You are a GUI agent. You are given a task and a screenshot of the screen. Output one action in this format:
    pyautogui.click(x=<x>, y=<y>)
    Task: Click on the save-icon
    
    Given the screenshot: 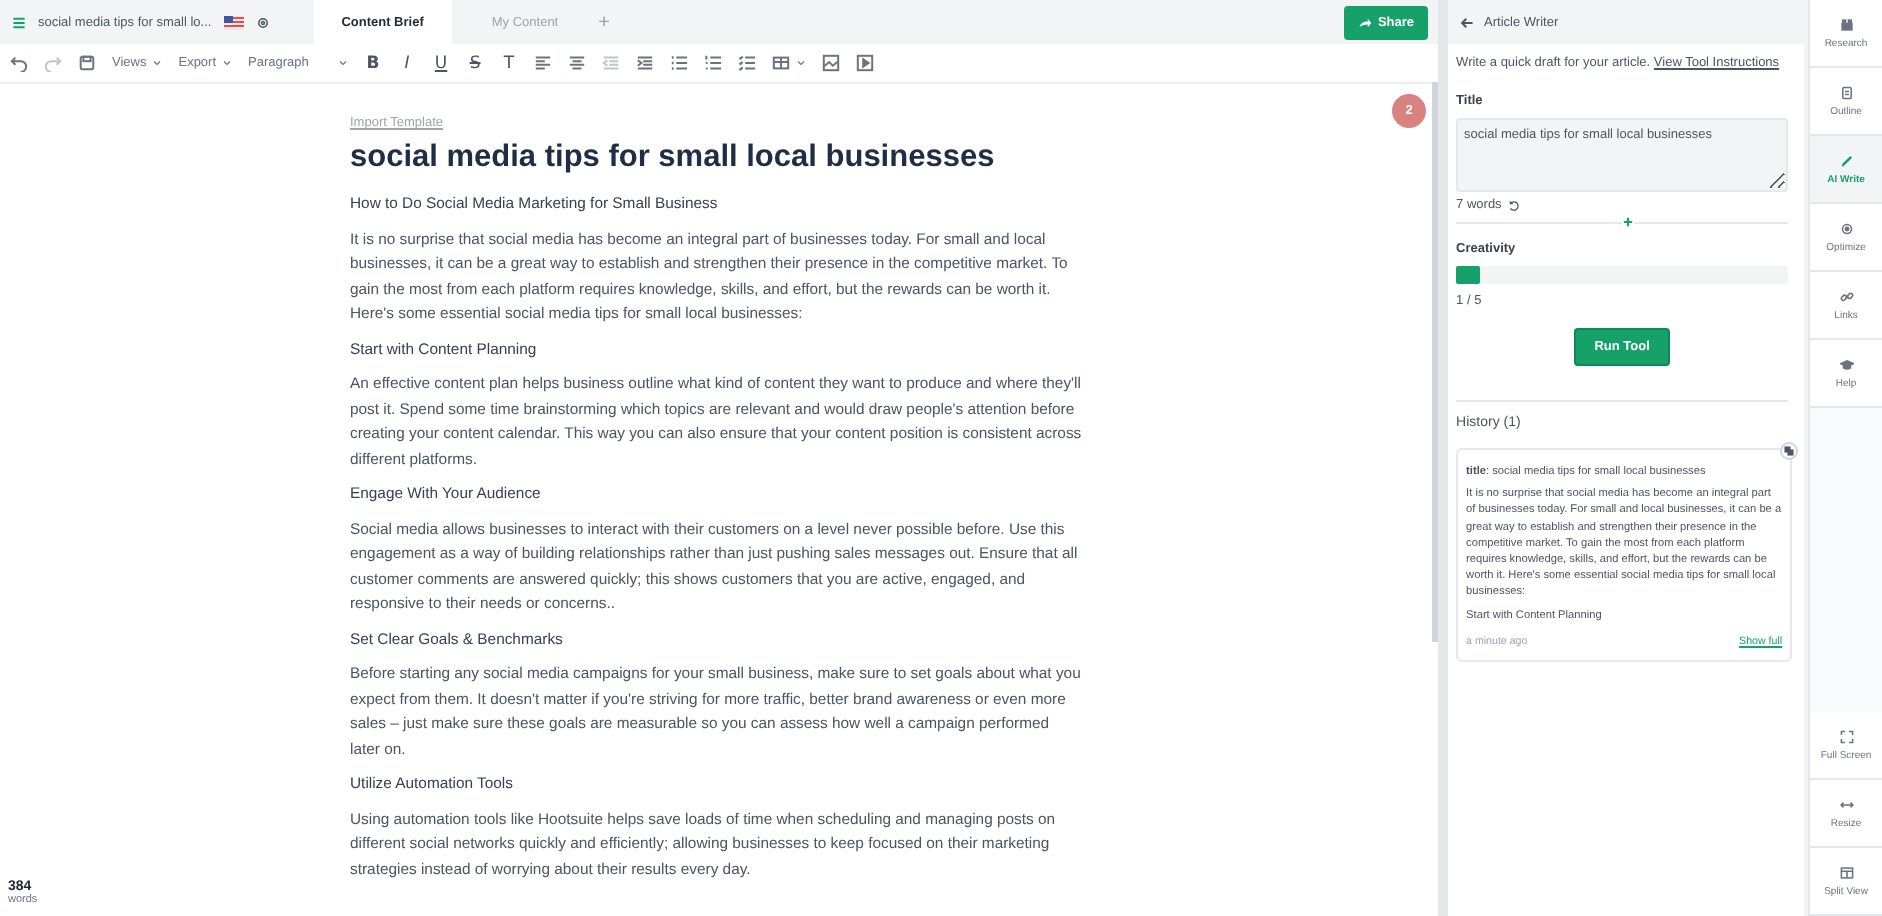 What is the action you would take?
    pyautogui.click(x=87, y=63)
    